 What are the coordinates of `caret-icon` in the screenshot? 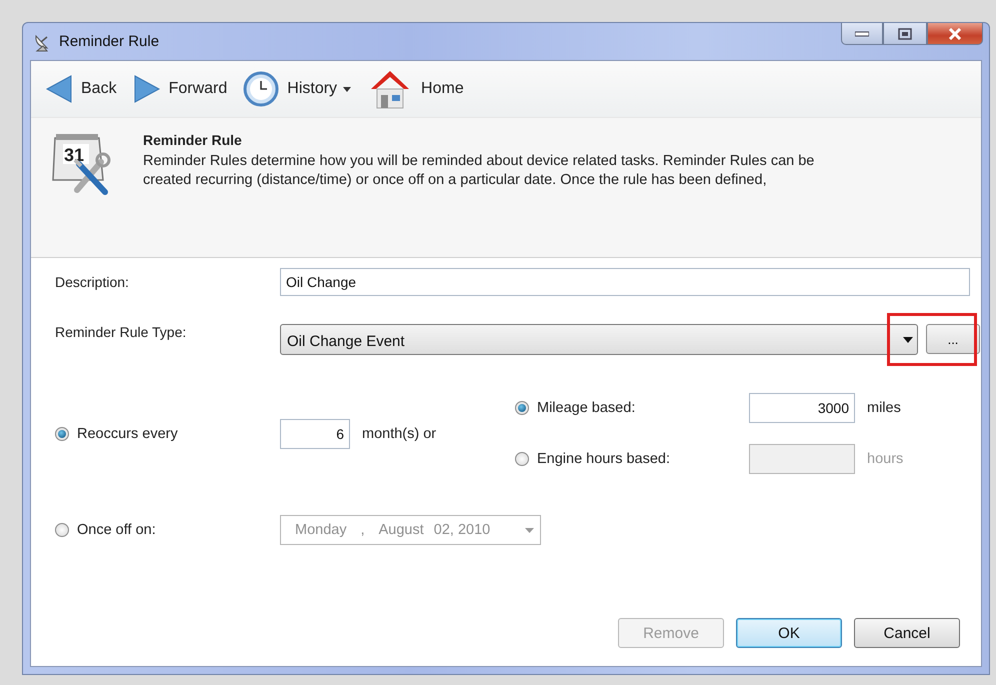 It's located at (347, 89).